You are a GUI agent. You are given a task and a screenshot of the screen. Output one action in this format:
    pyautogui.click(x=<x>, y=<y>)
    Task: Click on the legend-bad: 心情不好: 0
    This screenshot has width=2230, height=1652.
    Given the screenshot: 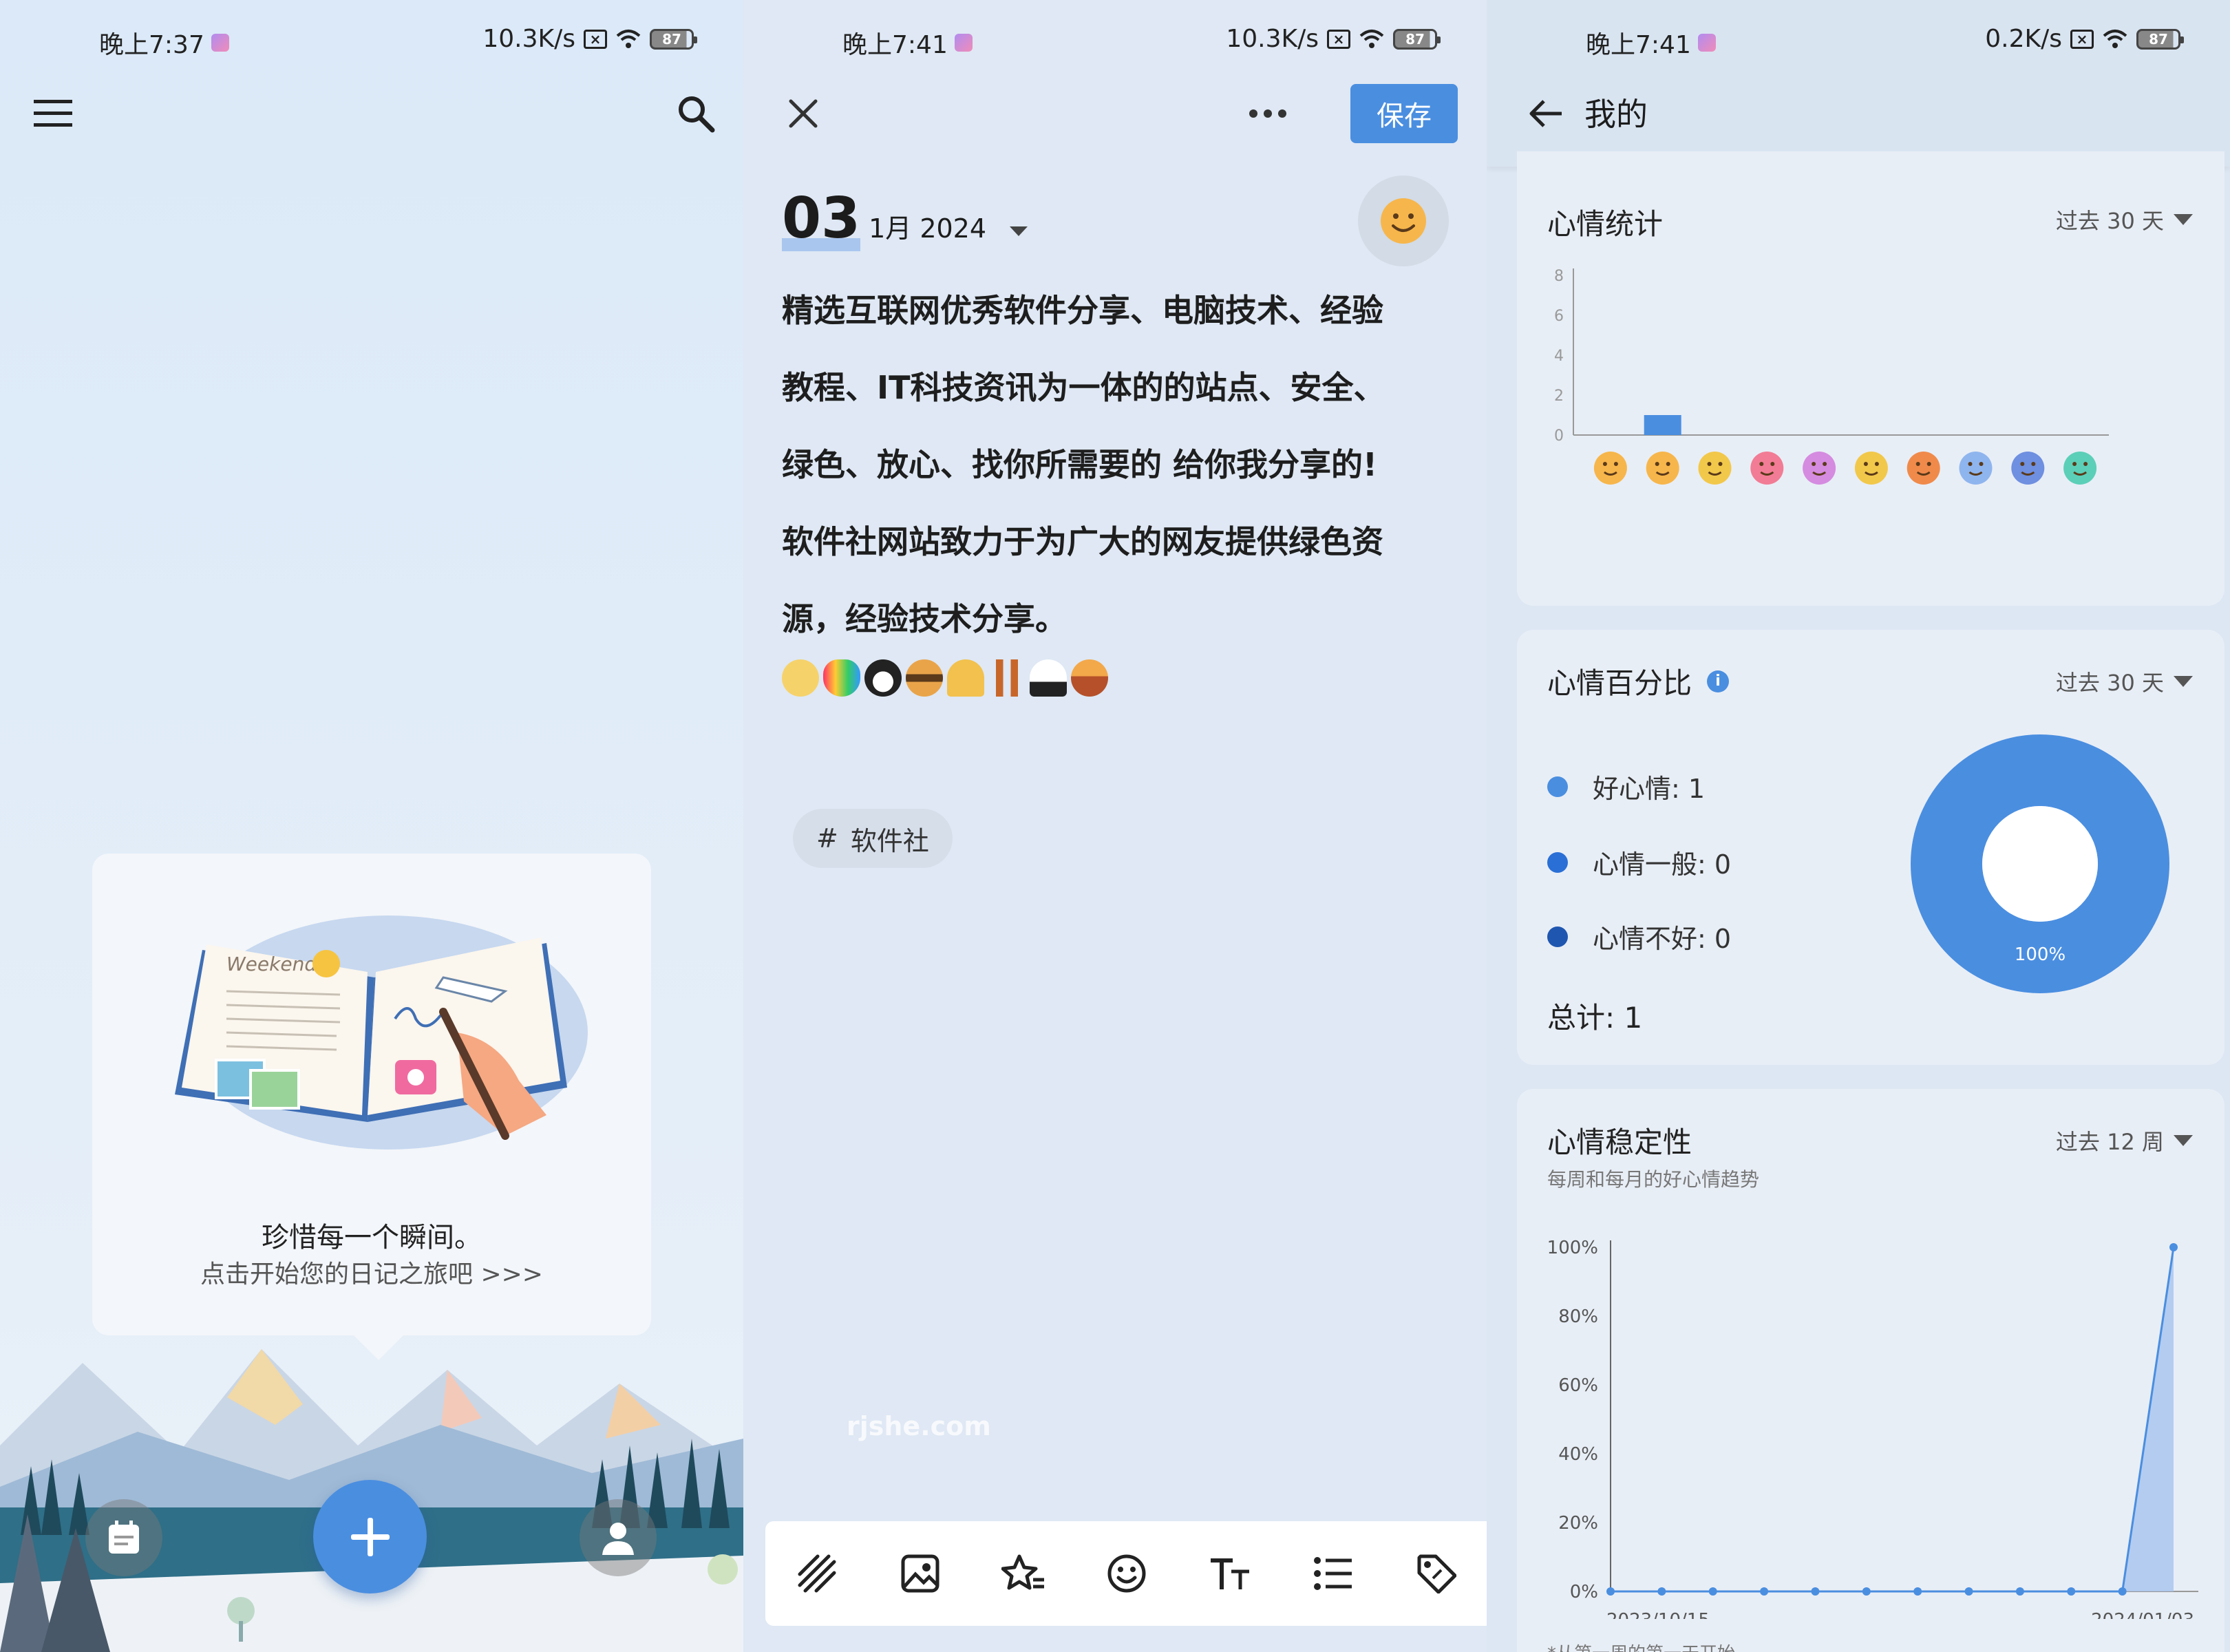 What is the action you would take?
    pyautogui.click(x=1639, y=937)
    